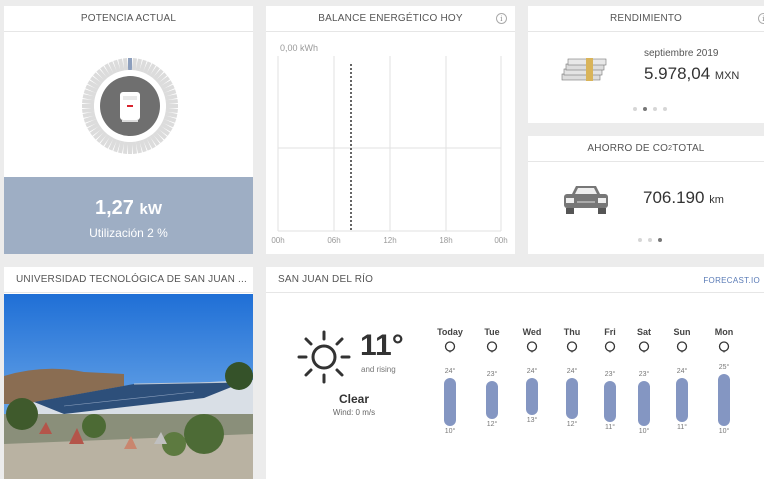  What do you see at coordinates (761, 18) in the screenshot?
I see `info-icon: i` at bounding box center [761, 18].